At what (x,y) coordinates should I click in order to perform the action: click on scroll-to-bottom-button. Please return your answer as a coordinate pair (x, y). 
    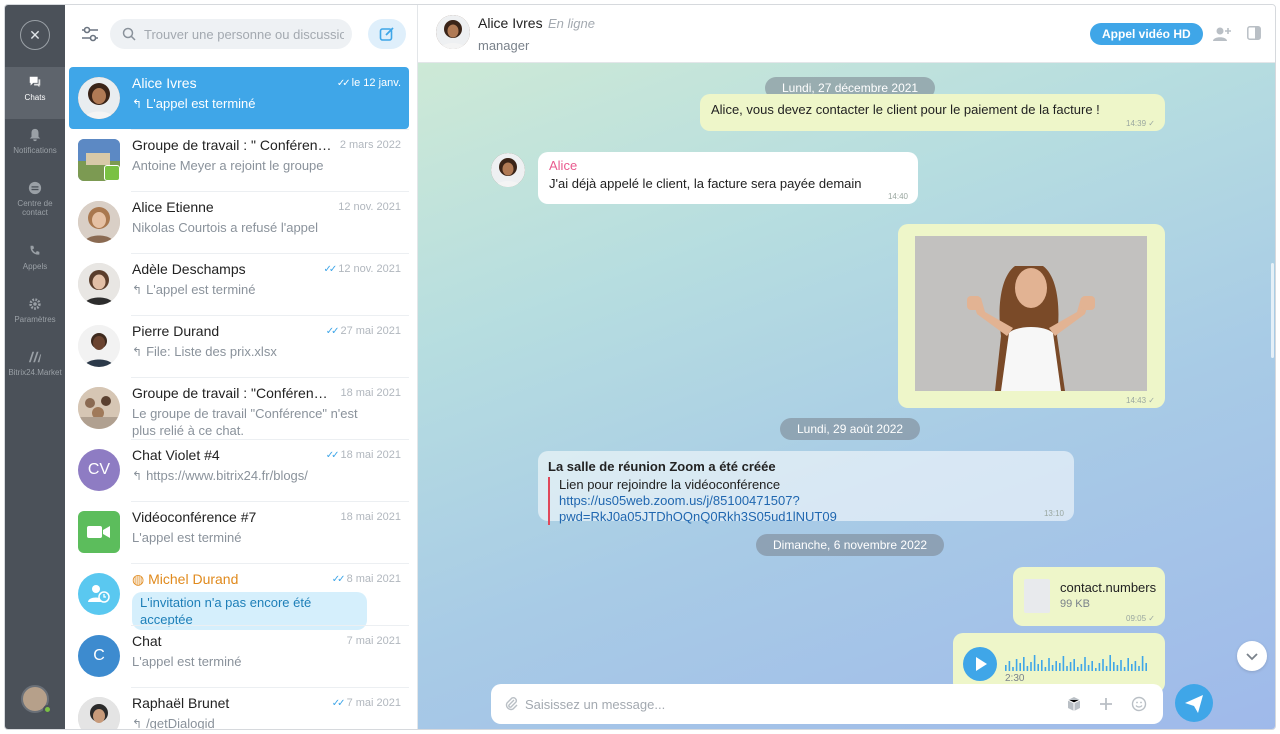
    Looking at the image, I should click on (1252, 656).